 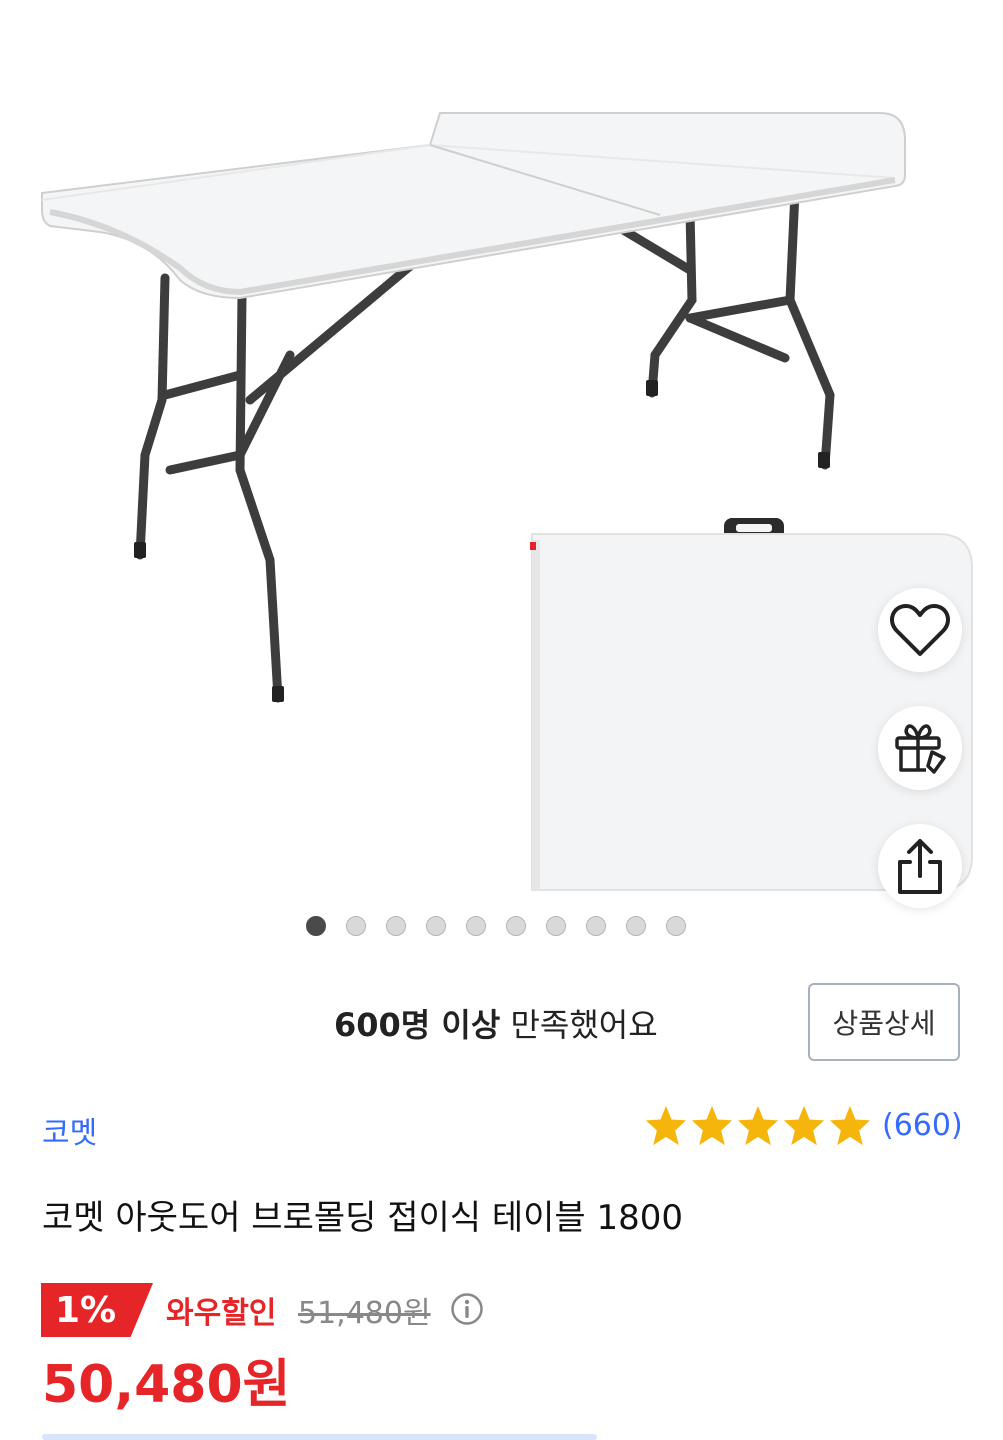 I want to click on review-count-link: (660), so click(x=922, y=1125).